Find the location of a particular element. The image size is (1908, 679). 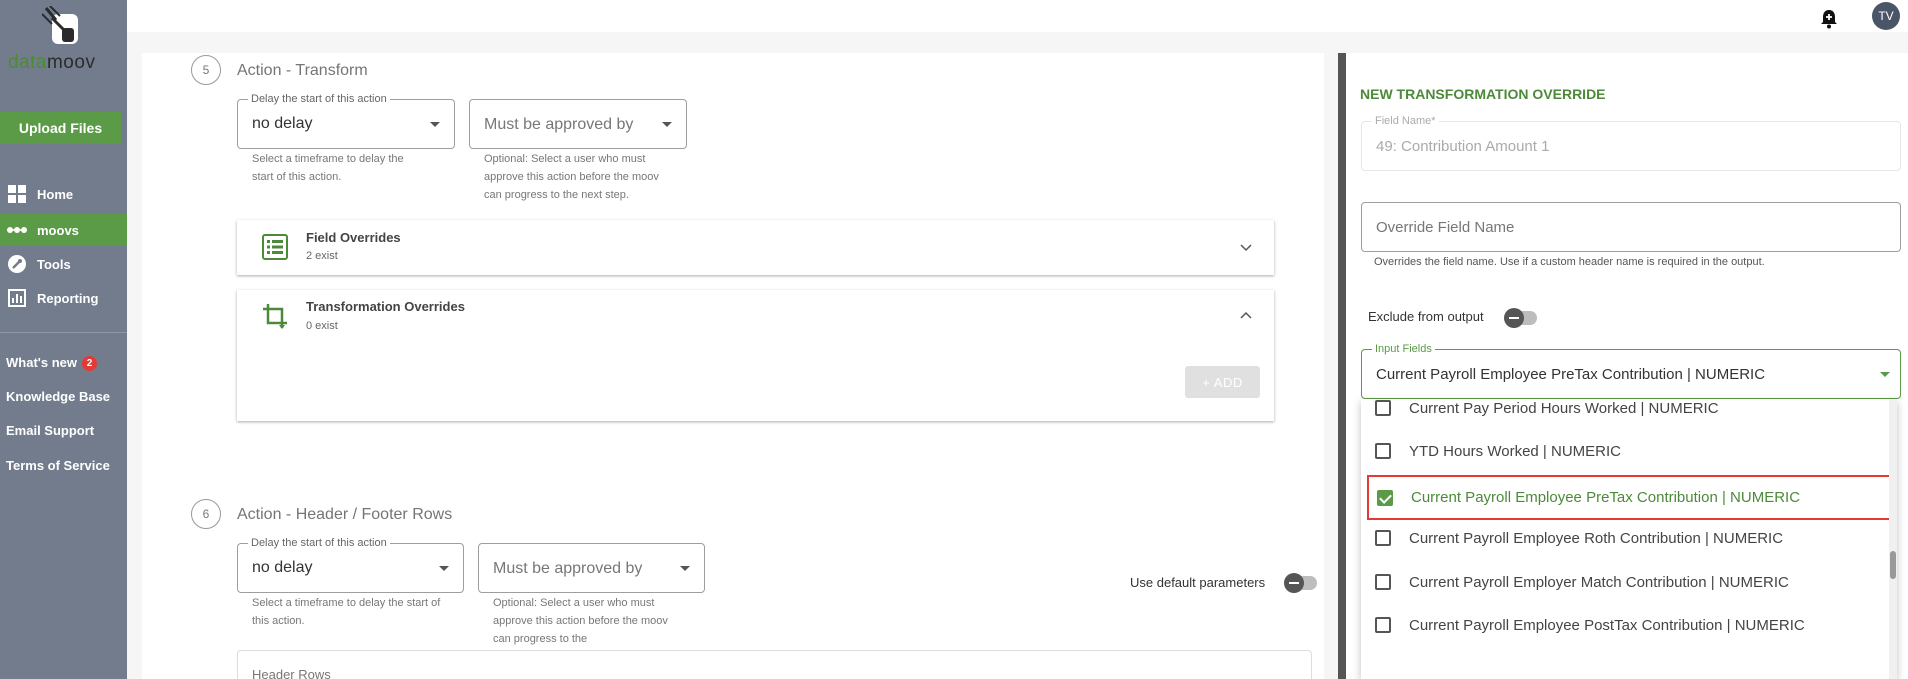

field-name-legend: Field Name* is located at coordinates (1405, 121).